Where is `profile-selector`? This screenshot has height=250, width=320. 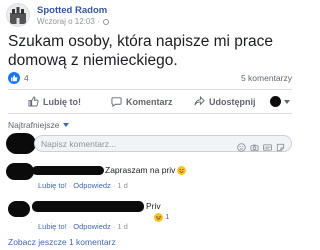
profile-selector is located at coordinates (280, 101).